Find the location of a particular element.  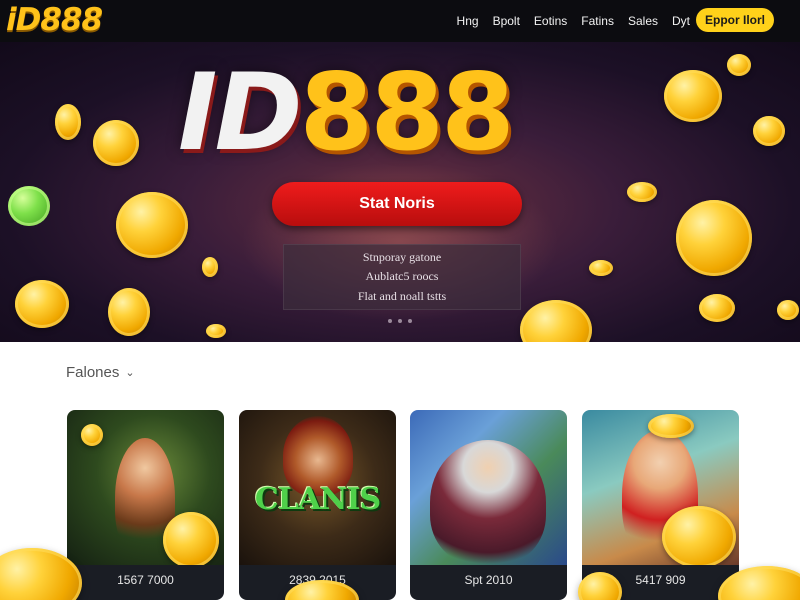

nav-link-6: Dyt is located at coordinates (681, 21).